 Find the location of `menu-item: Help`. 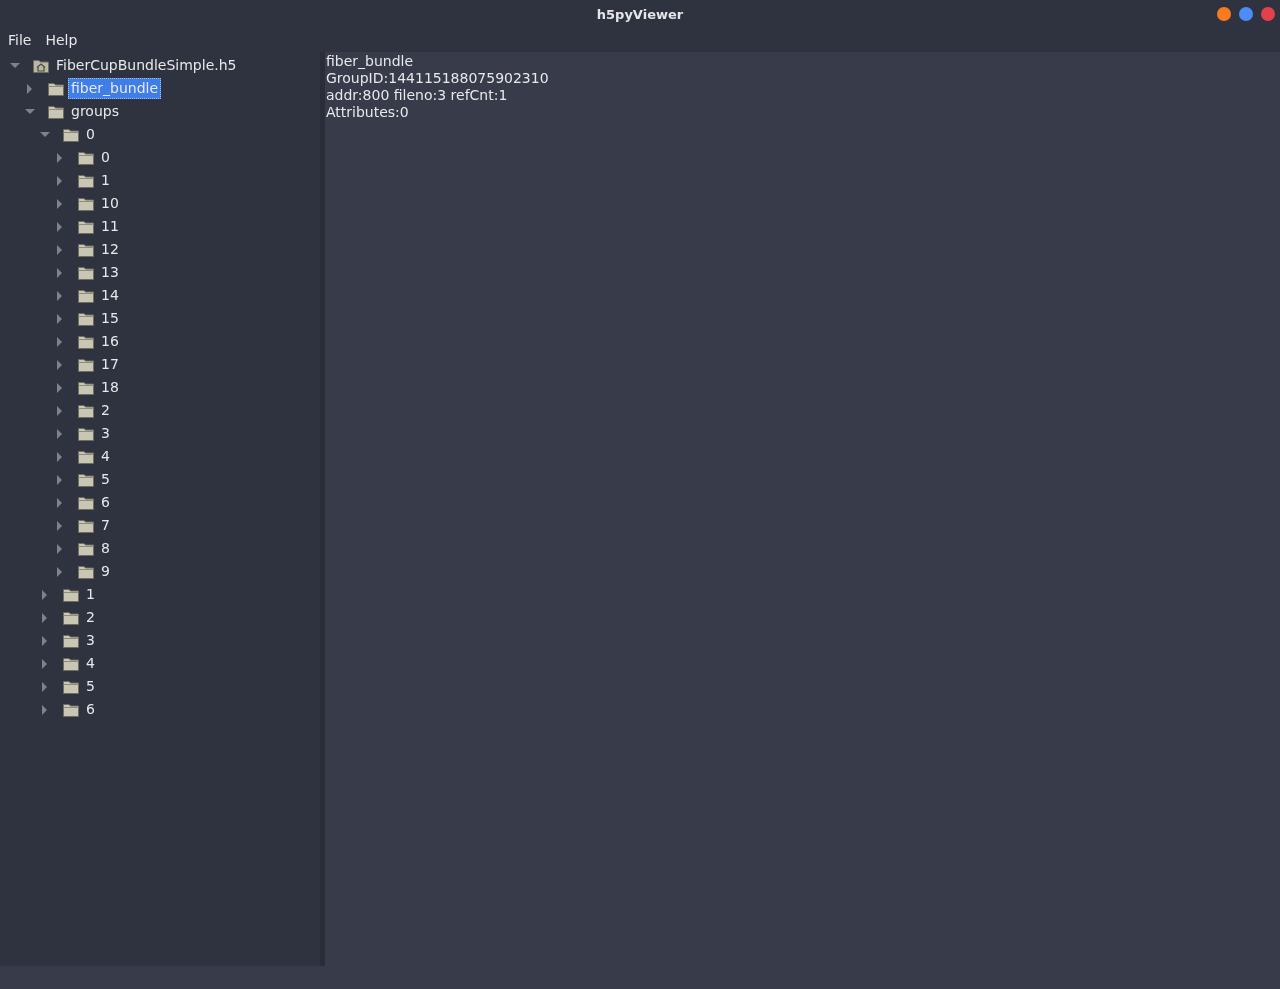

menu-item: Help is located at coordinates (61, 40).